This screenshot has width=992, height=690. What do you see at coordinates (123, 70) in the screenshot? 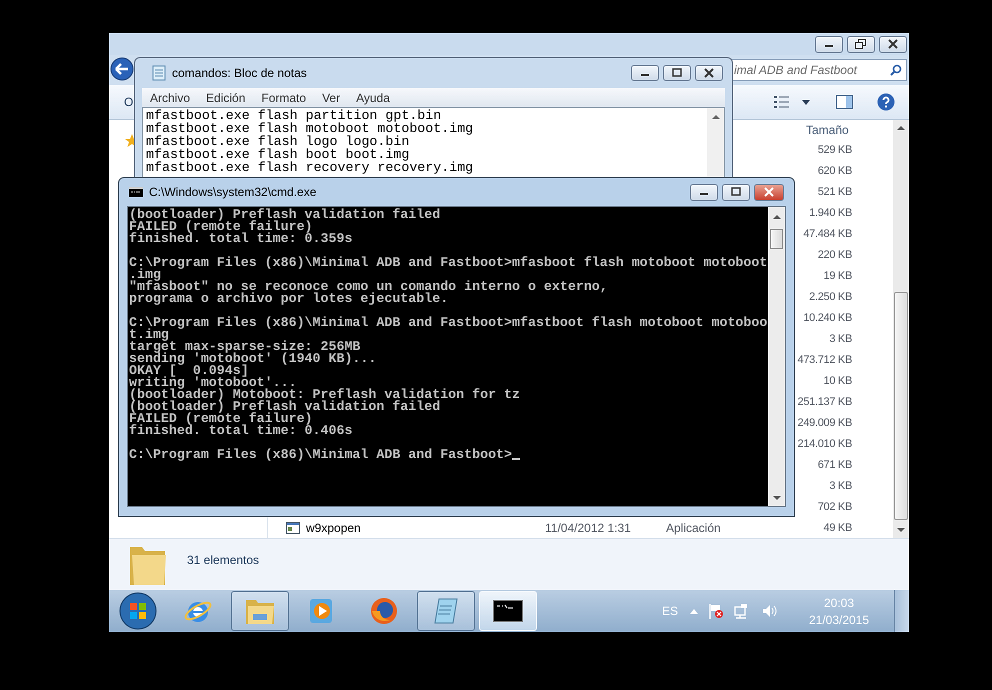
I see `back-button` at bounding box center [123, 70].